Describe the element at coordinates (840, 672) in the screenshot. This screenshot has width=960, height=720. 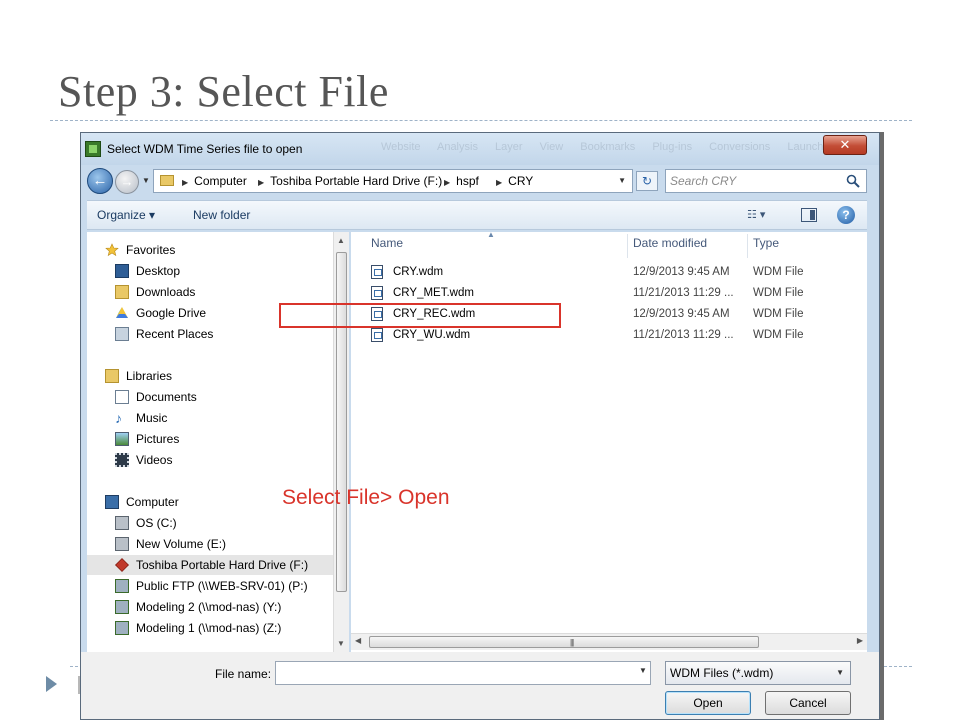
I see `chevron-down-icon: ▼` at that location.